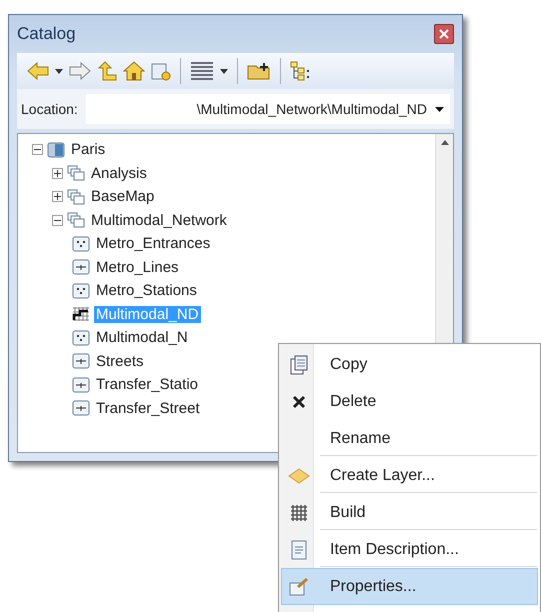 Image resolution: width=541 pixels, height=612 pixels. I want to click on tree-item: Multimodal_Network, so click(159, 220).